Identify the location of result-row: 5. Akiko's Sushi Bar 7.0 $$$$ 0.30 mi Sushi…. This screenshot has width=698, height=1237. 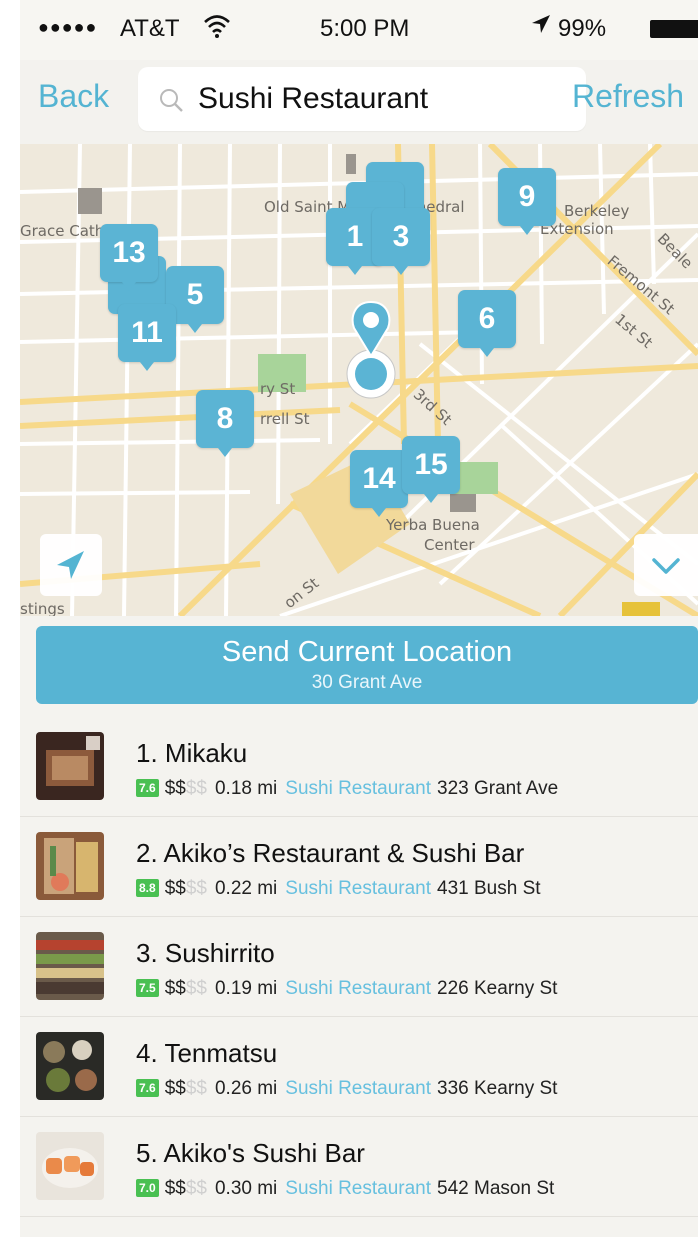
(359, 1166).